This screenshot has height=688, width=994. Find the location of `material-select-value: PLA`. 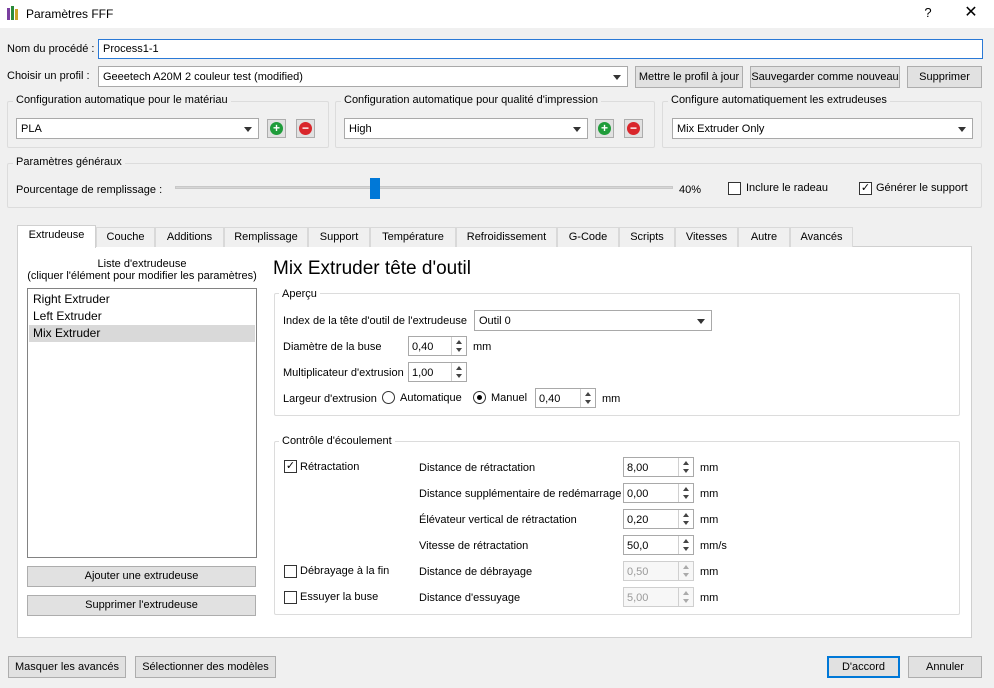

material-select-value: PLA is located at coordinates (31, 129).